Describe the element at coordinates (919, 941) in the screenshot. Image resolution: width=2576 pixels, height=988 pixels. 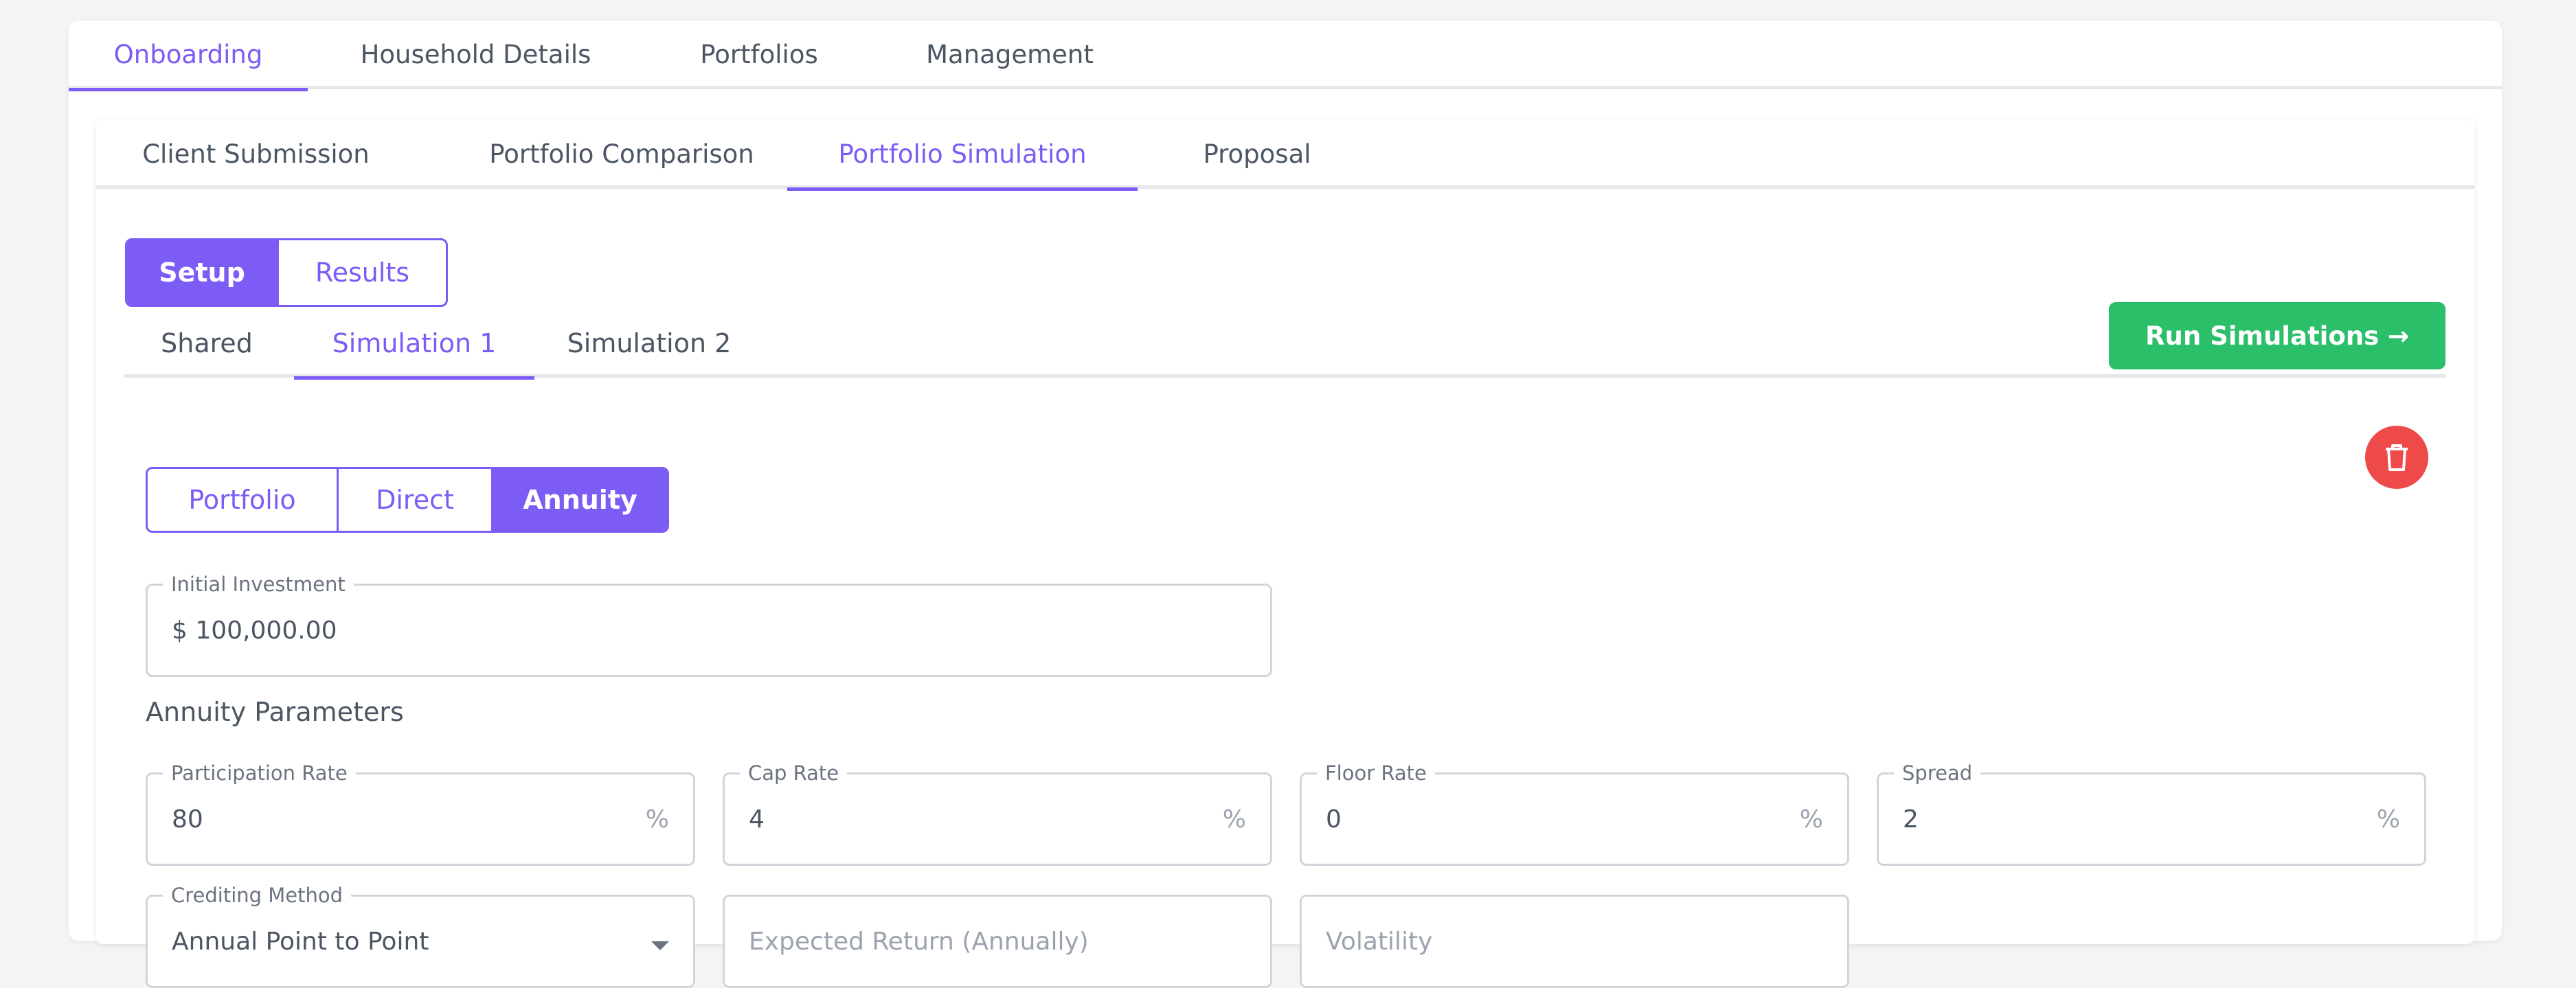
I see `expected-return-placeholder: Expected Return (Annually)` at that location.